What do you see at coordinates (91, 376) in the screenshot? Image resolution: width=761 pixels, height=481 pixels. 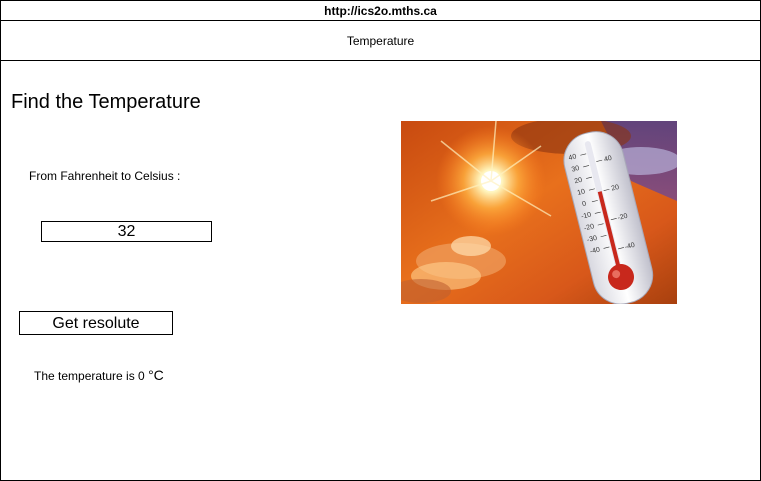 I see `result-prefix: The temperature is 0` at bounding box center [91, 376].